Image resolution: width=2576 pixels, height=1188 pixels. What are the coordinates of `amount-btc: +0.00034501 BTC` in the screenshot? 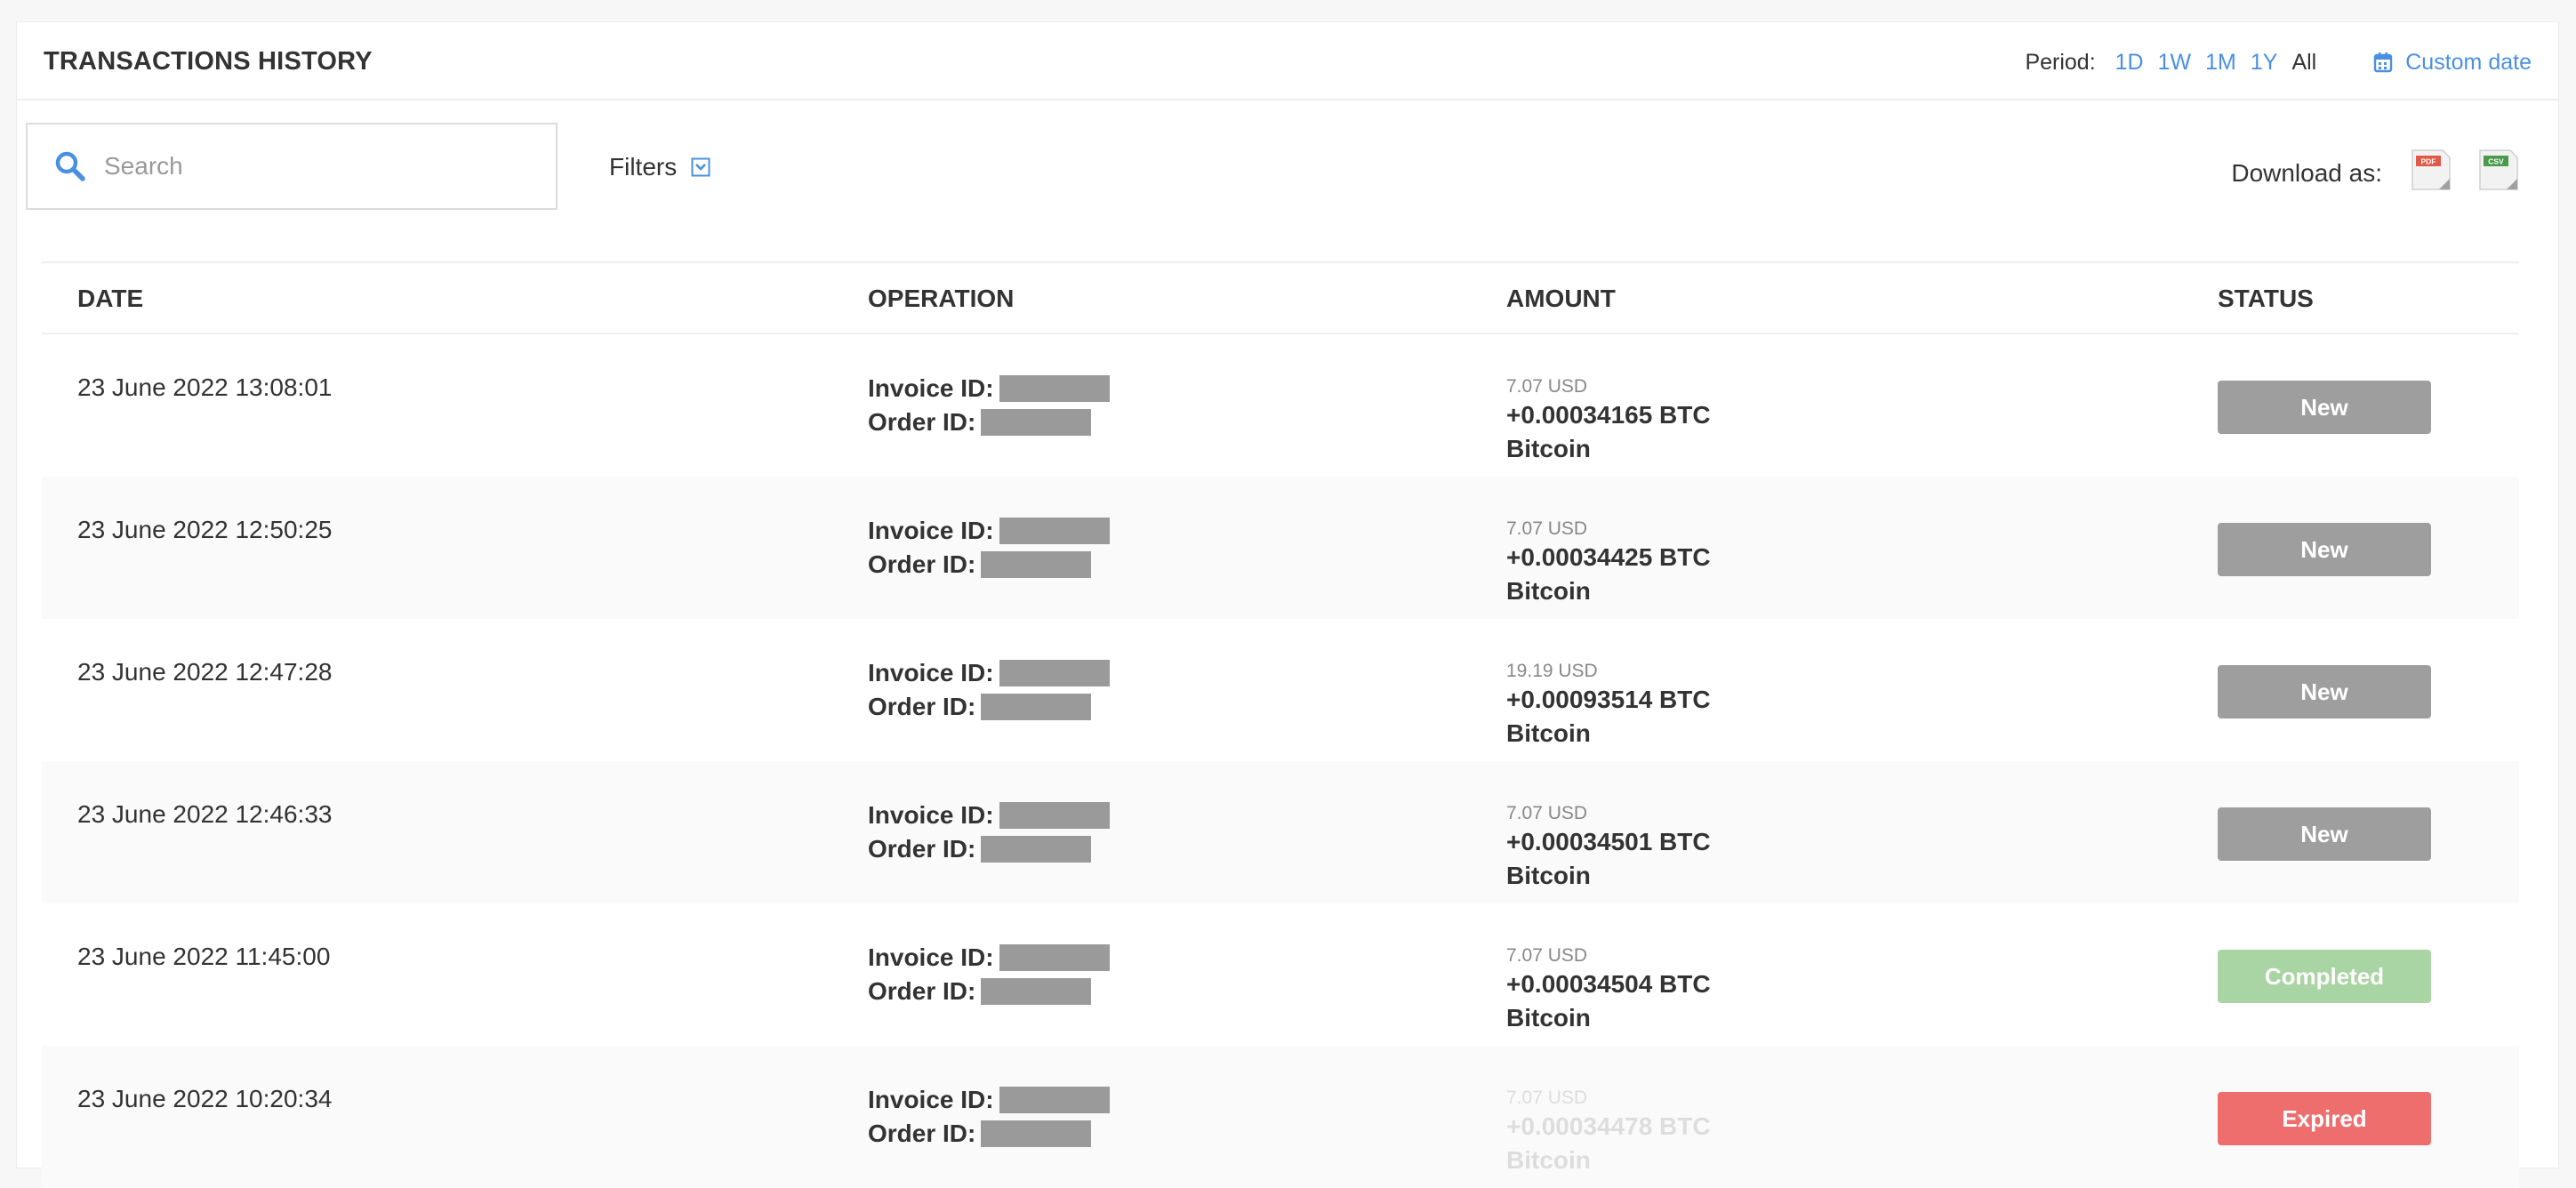 It's located at (1608, 841).